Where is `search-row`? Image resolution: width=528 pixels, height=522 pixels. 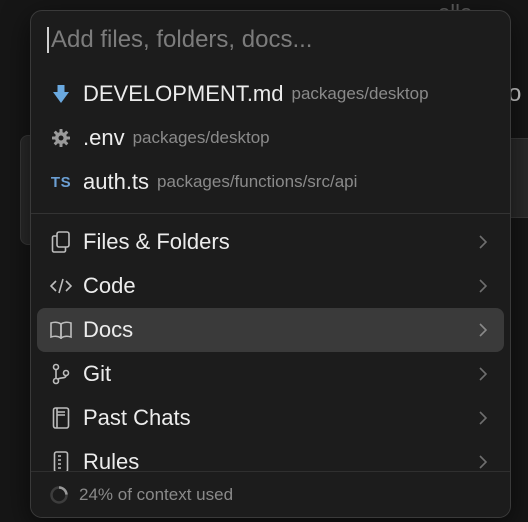 search-row is located at coordinates (270, 40).